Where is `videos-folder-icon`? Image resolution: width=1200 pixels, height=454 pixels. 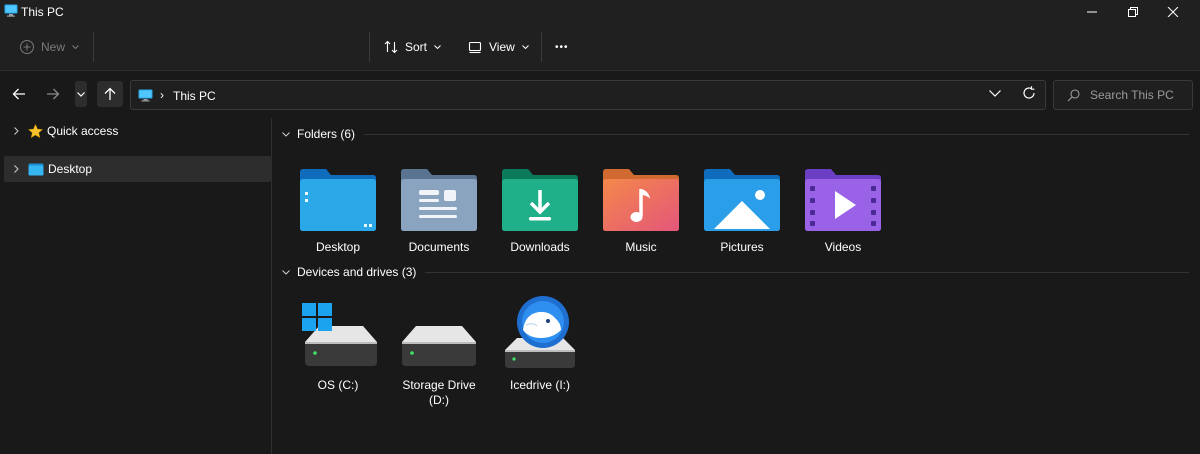
videos-folder-icon is located at coordinates (843, 200).